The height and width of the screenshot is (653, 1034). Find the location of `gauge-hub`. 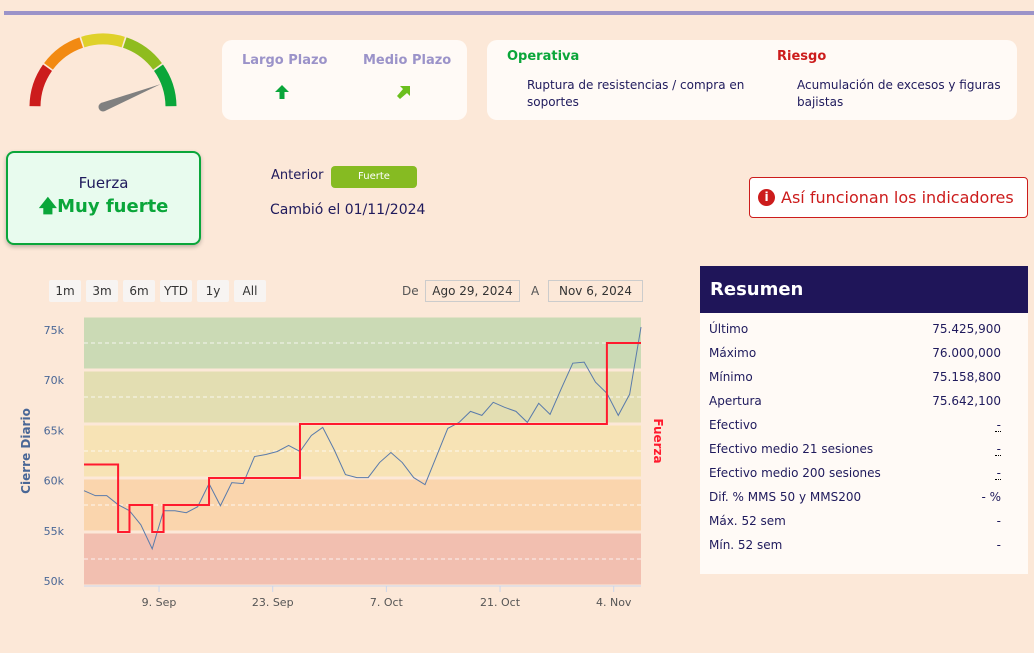

gauge-hub is located at coordinates (103, 107).